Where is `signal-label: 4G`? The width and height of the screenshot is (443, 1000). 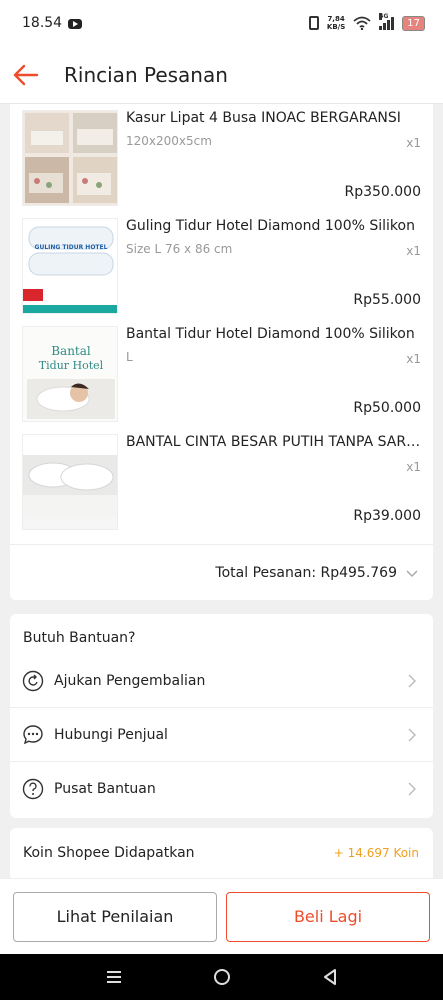 signal-label: 4G is located at coordinates (384, 16).